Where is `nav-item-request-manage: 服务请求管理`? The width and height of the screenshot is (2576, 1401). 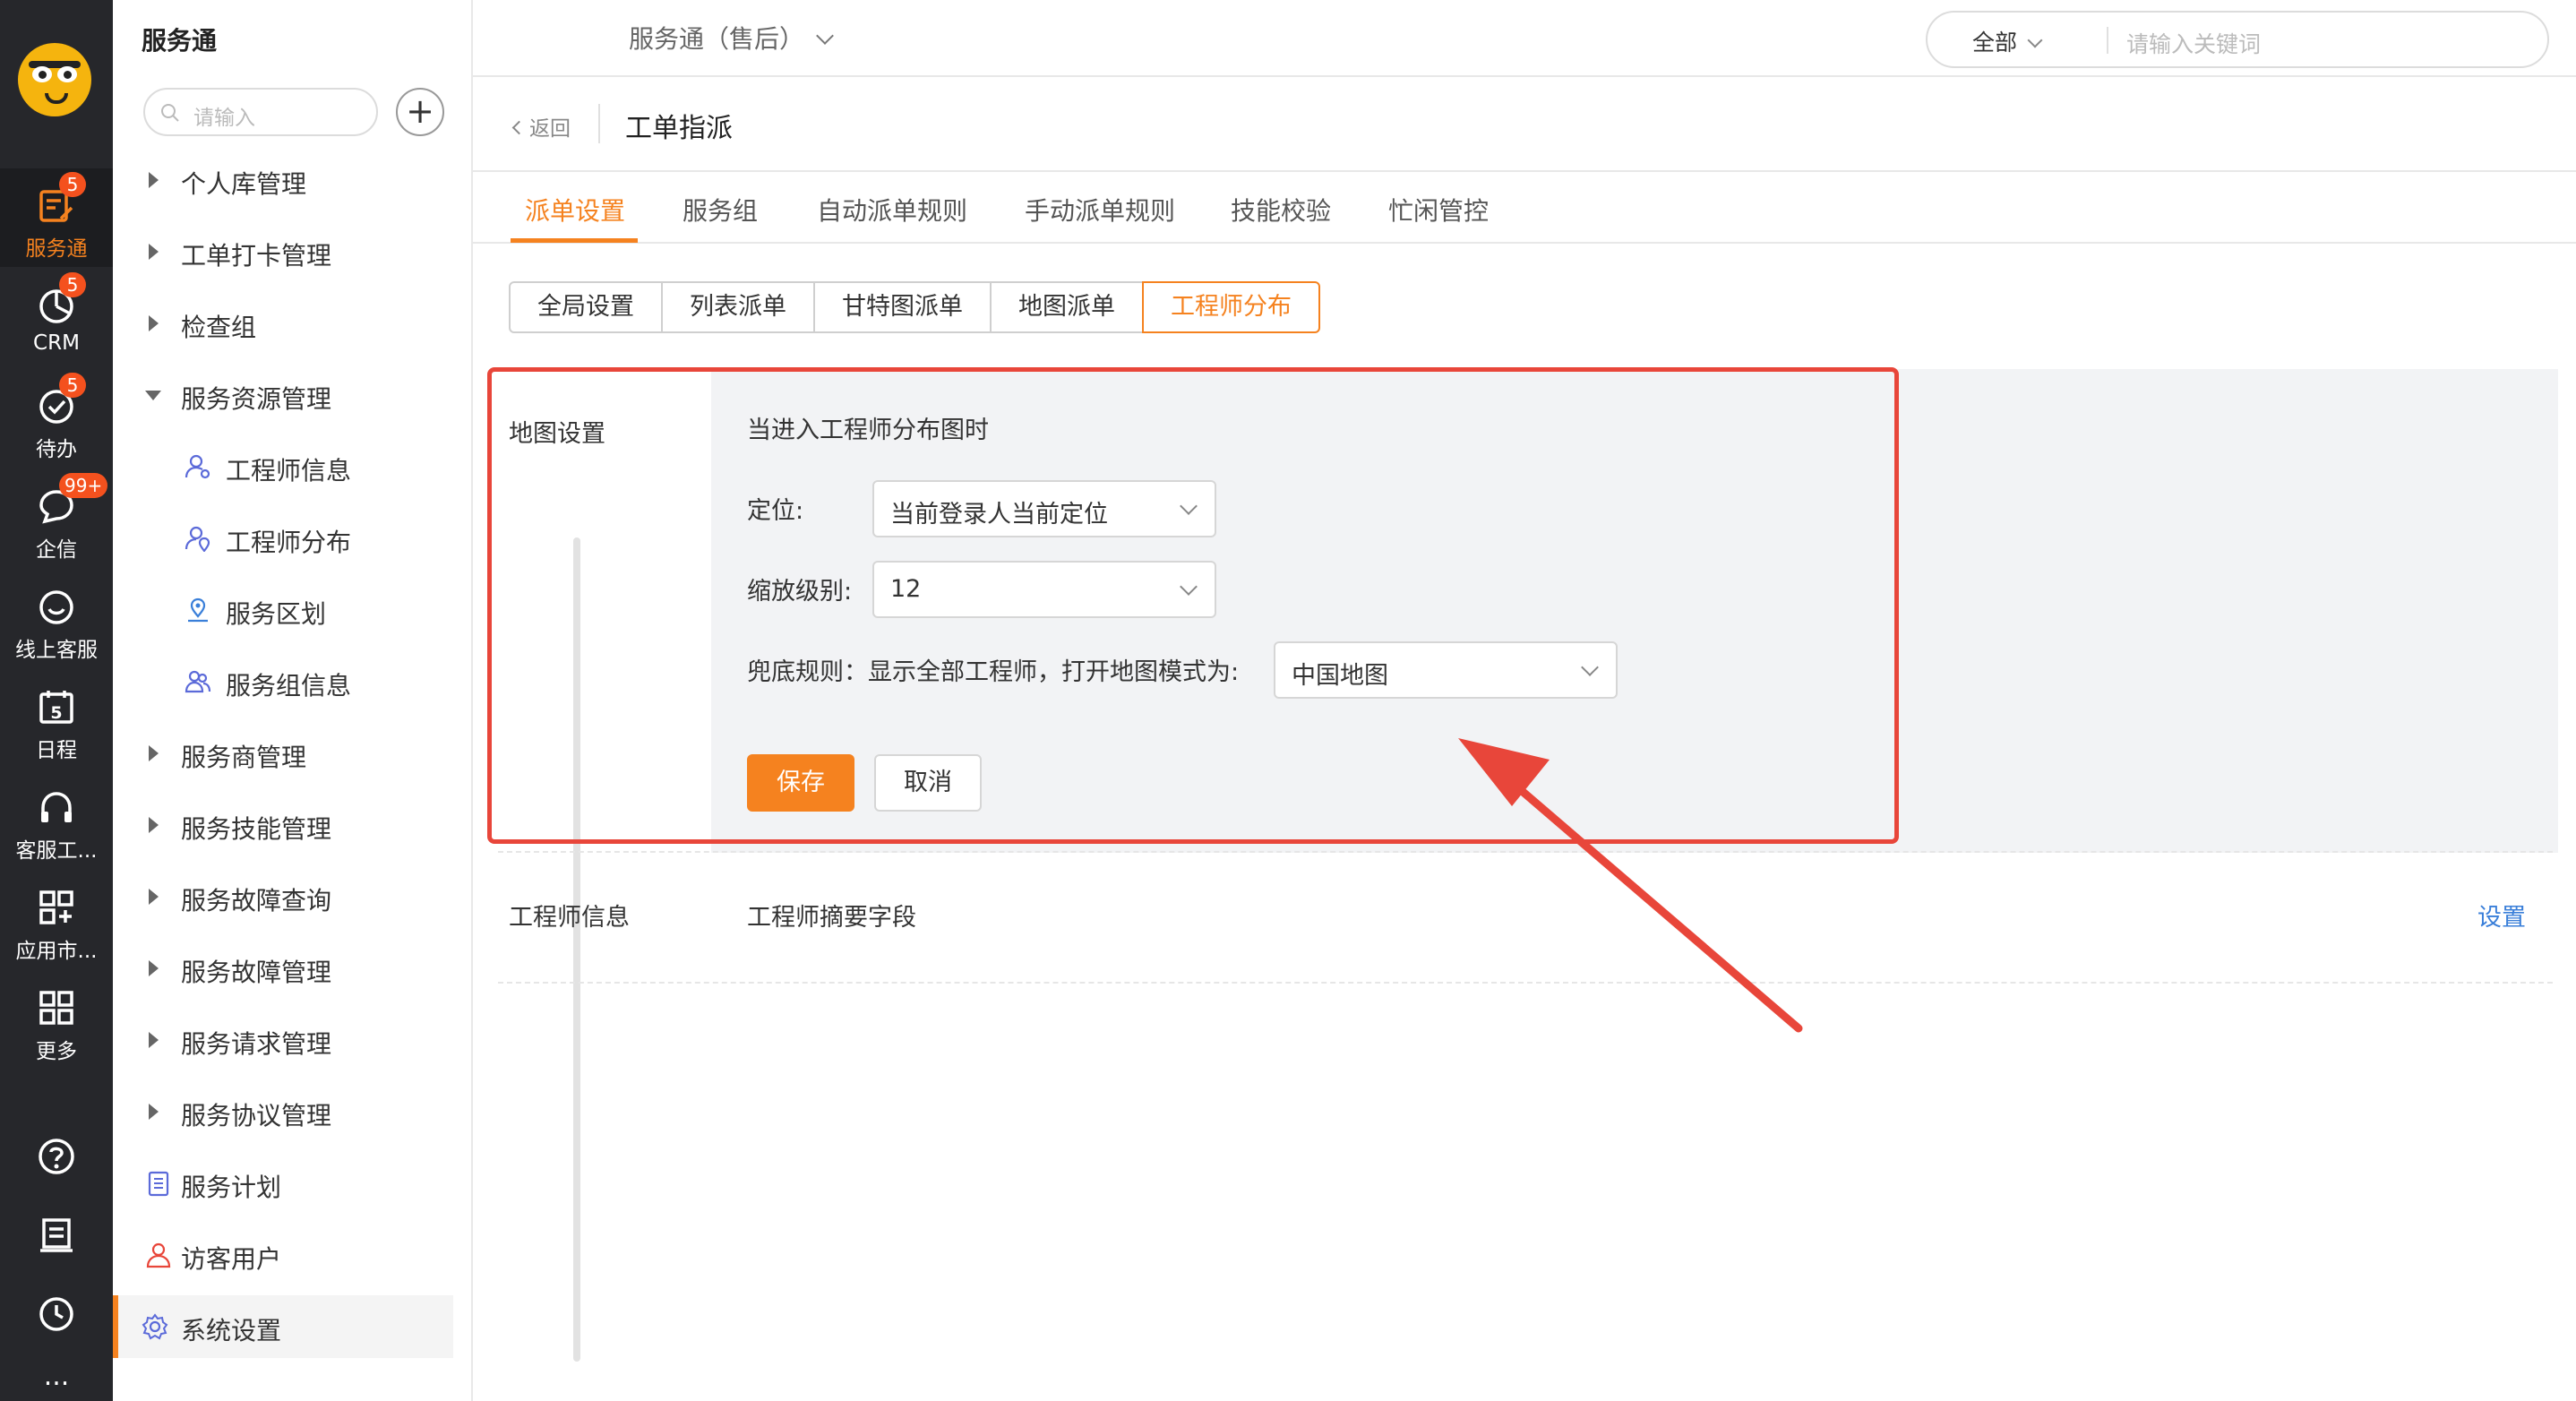 nav-item-request-manage: 服务请求管理 is located at coordinates (283, 1040).